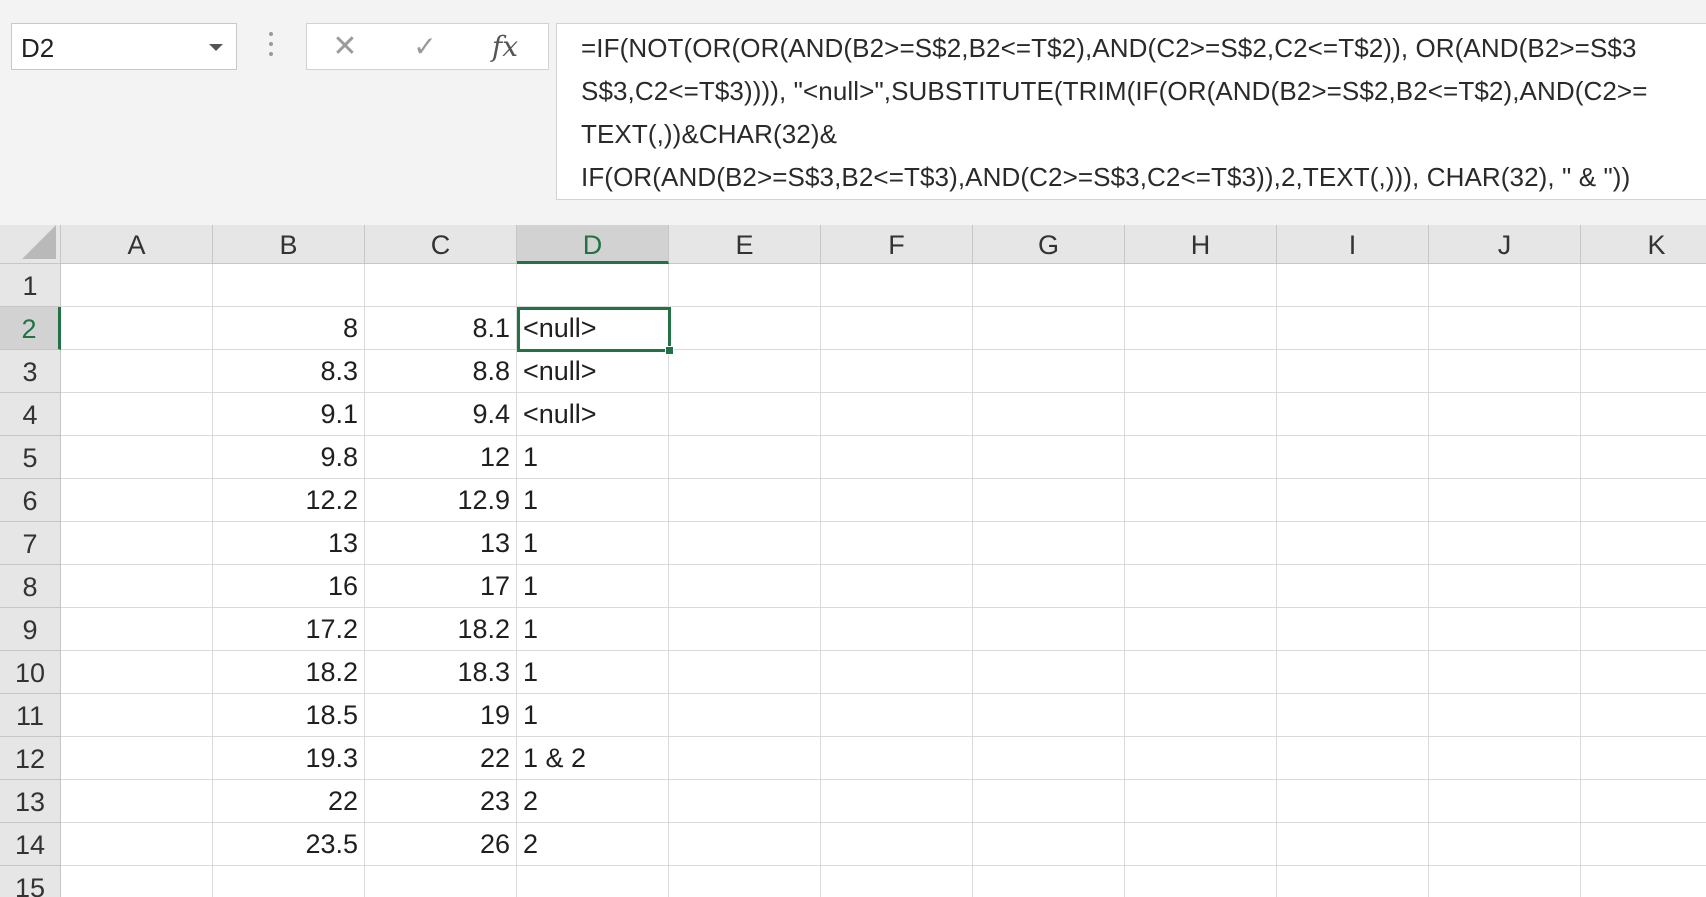  Describe the element at coordinates (1353, 629) in the screenshot. I see `cell-i9` at that location.